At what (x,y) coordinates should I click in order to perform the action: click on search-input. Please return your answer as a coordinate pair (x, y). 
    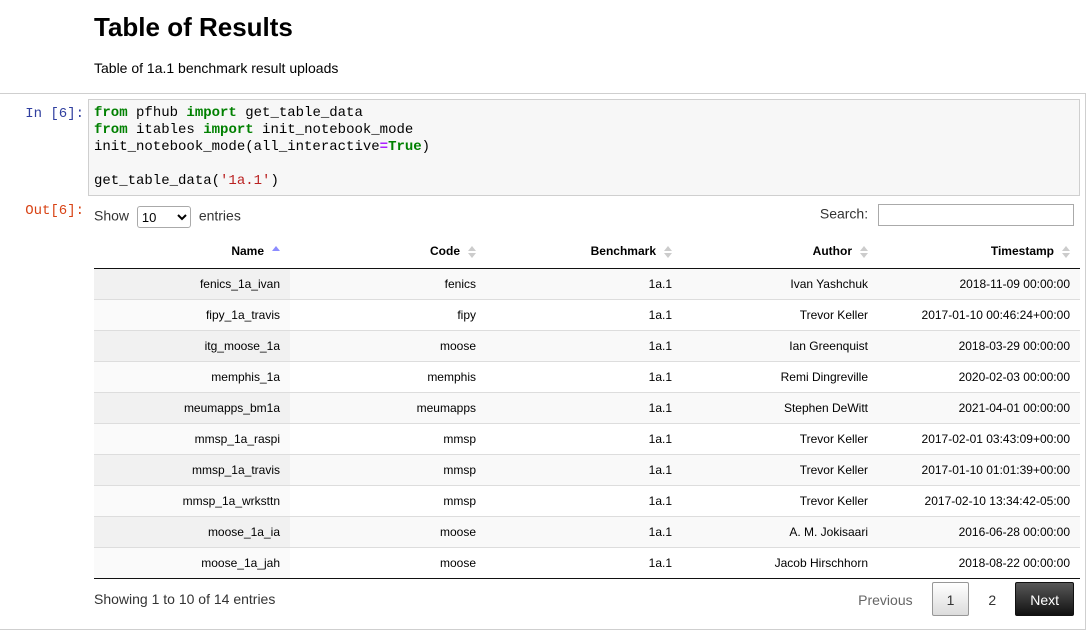
    Looking at the image, I should click on (976, 215).